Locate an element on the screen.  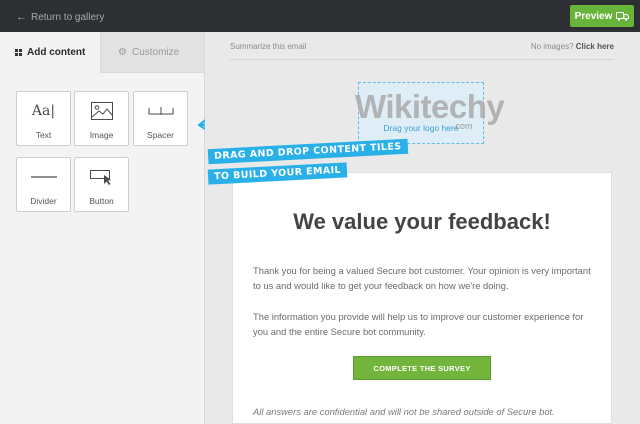
spacer-icon is located at coordinates (160, 111).